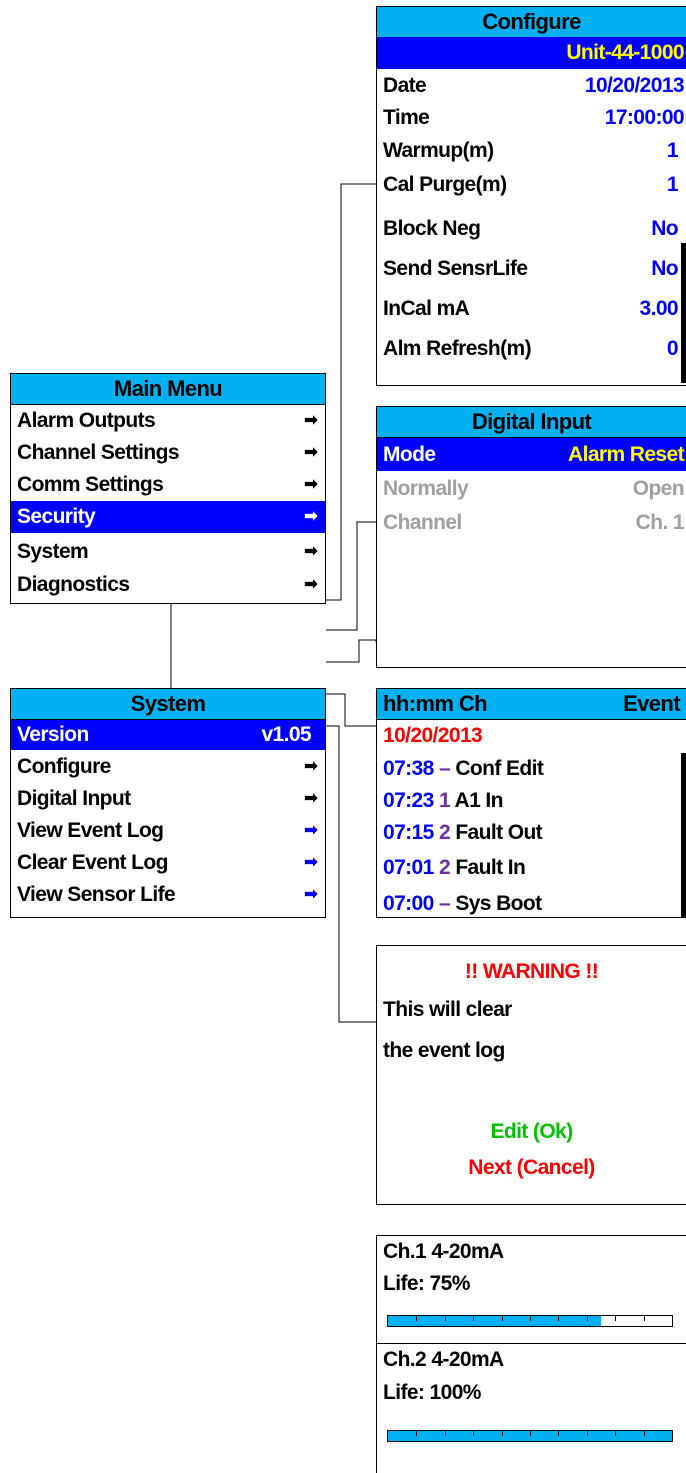  What do you see at coordinates (168, 552) in the screenshot?
I see `menu-item-system: System ➡` at bounding box center [168, 552].